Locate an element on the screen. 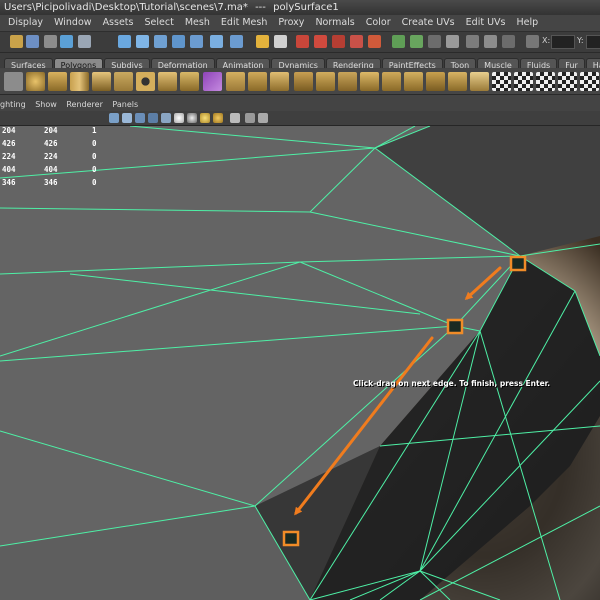 This screenshot has height=600, width=600. select-hierarchy-icon is located at coordinates (50, 41).